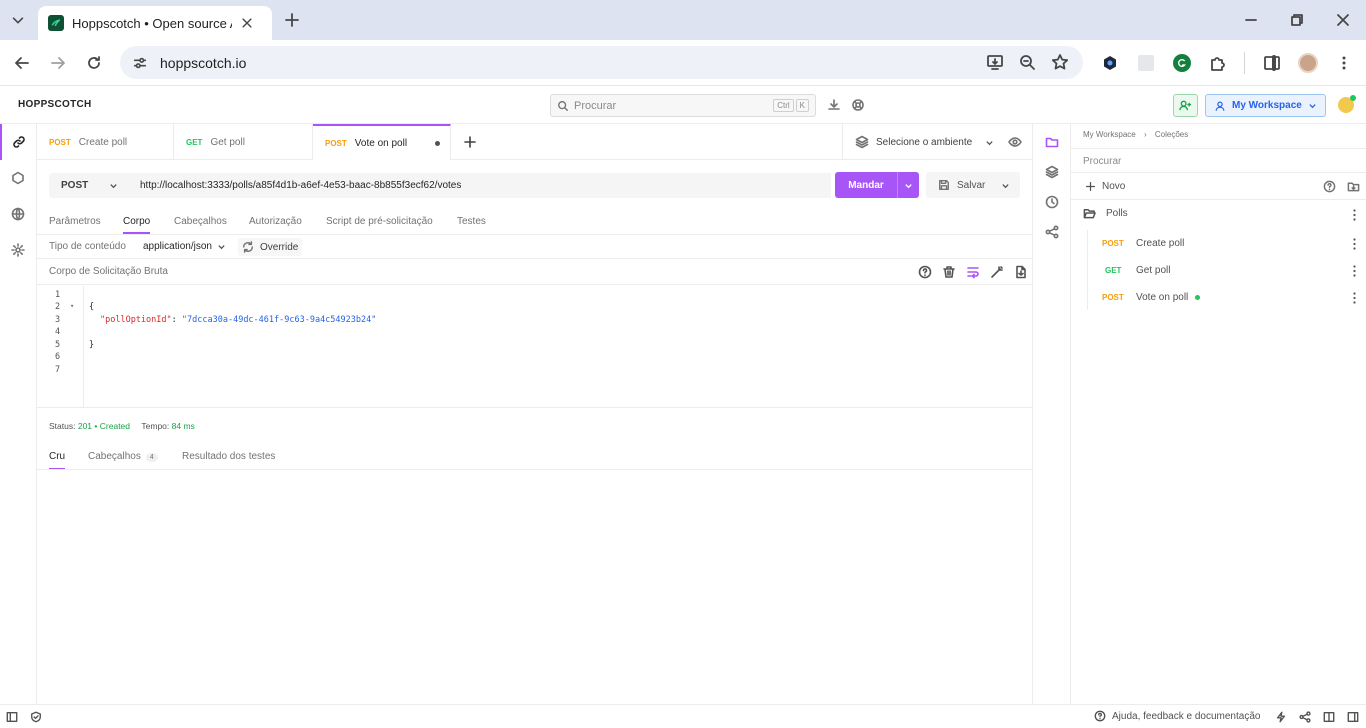 This screenshot has height=728, width=1366. Describe the element at coordinates (908, 185) in the screenshot. I see `send-options-chevron-icon` at that location.